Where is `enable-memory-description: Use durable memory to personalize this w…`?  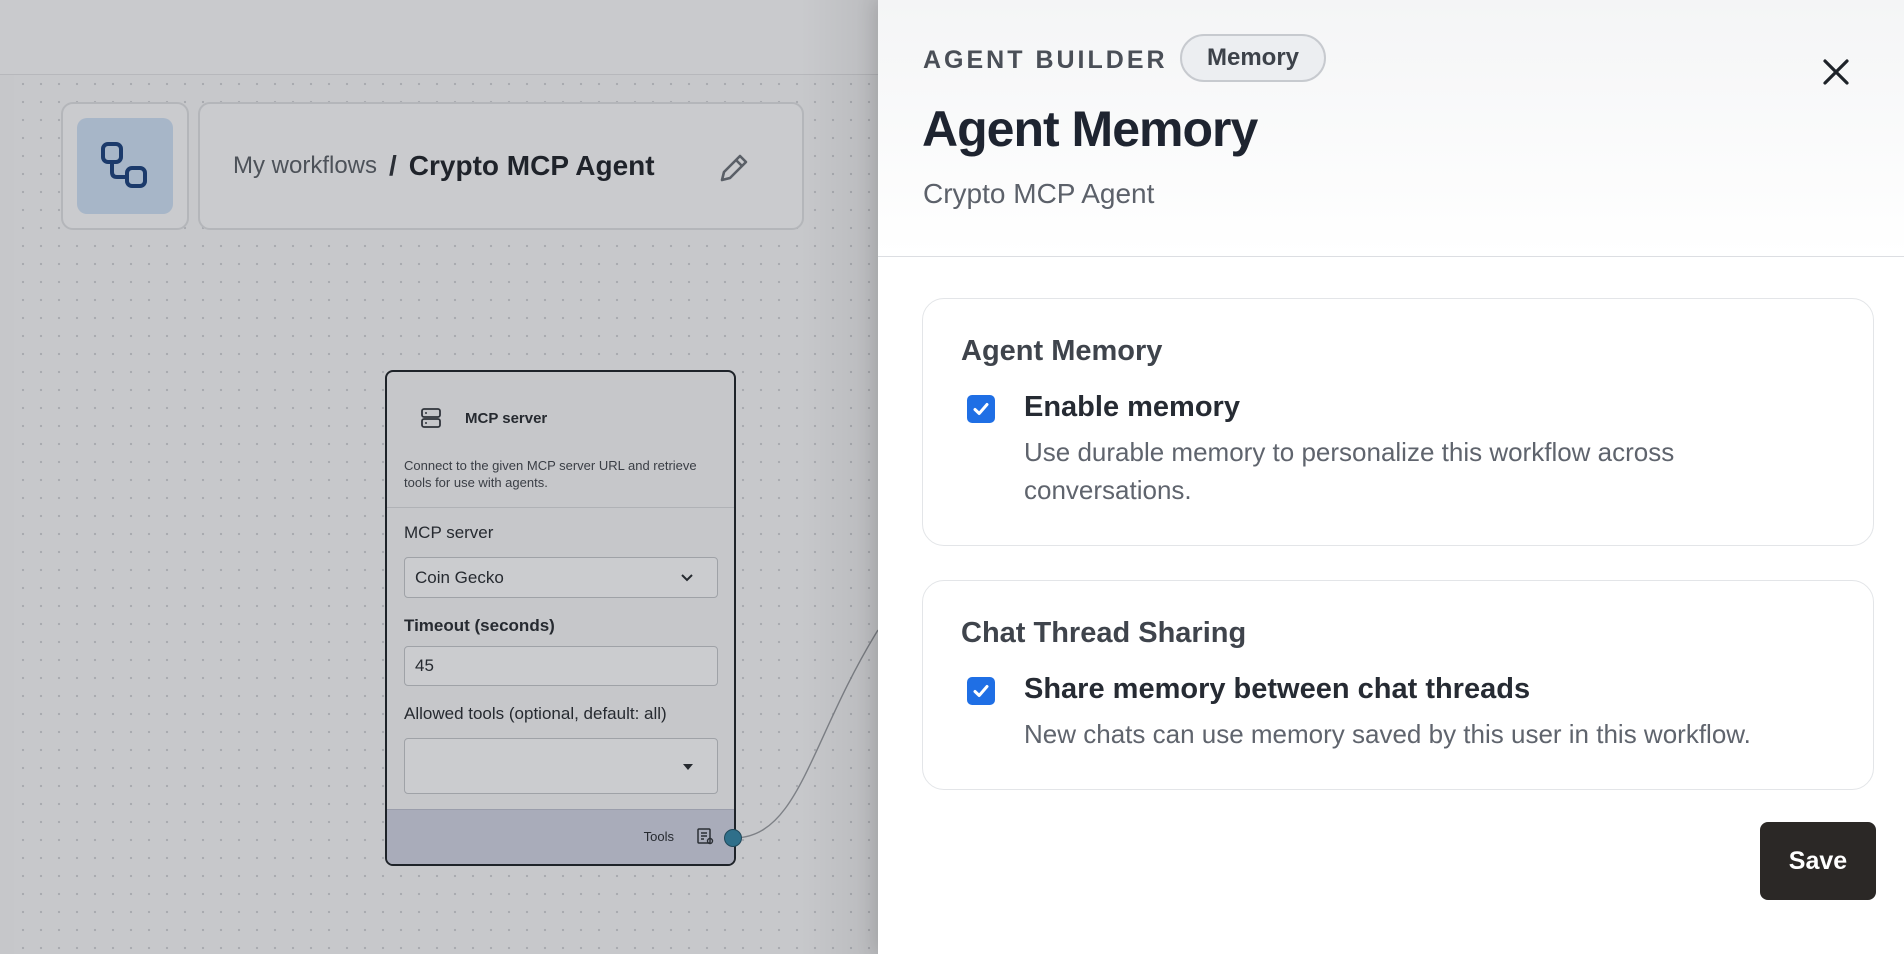
enable-memory-description: Use durable memory to personalize this w… is located at coordinates (1349, 471).